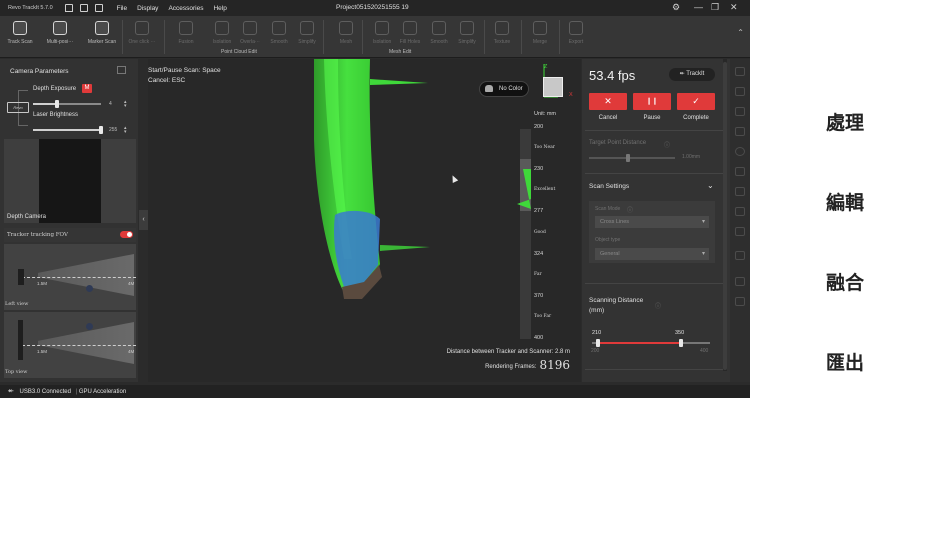 This screenshot has width=950, height=547. Describe the element at coordinates (740, 111) in the screenshot. I see `lasso-icon` at that location.